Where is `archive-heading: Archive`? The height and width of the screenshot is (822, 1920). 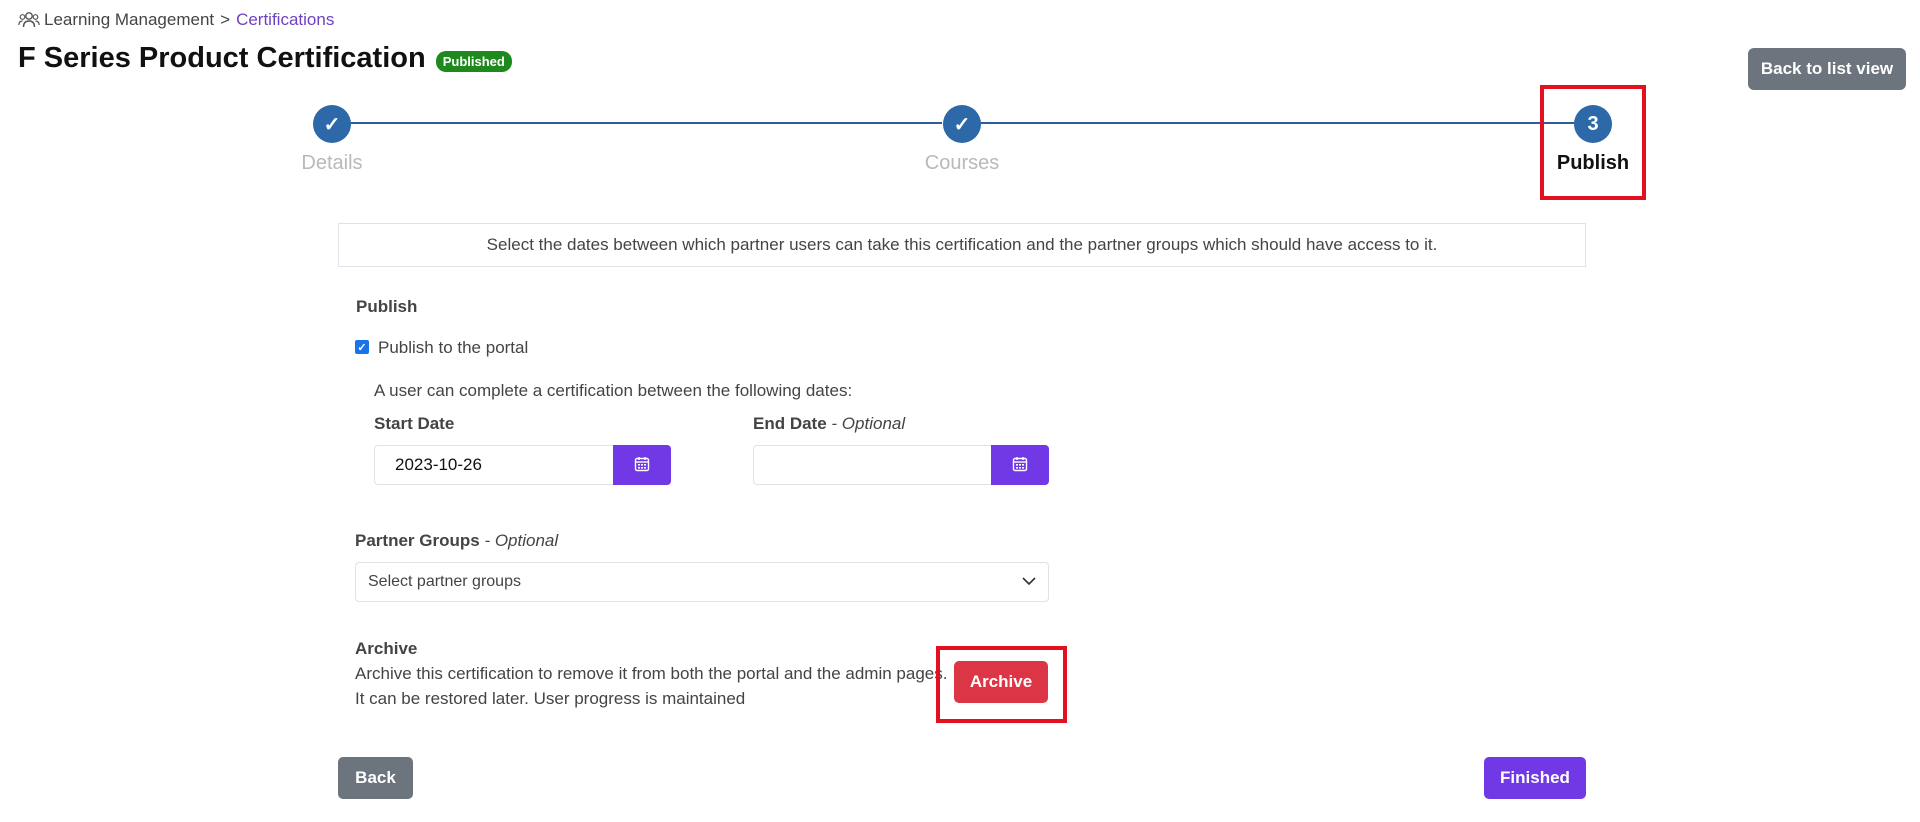 archive-heading: Archive is located at coordinates (386, 648).